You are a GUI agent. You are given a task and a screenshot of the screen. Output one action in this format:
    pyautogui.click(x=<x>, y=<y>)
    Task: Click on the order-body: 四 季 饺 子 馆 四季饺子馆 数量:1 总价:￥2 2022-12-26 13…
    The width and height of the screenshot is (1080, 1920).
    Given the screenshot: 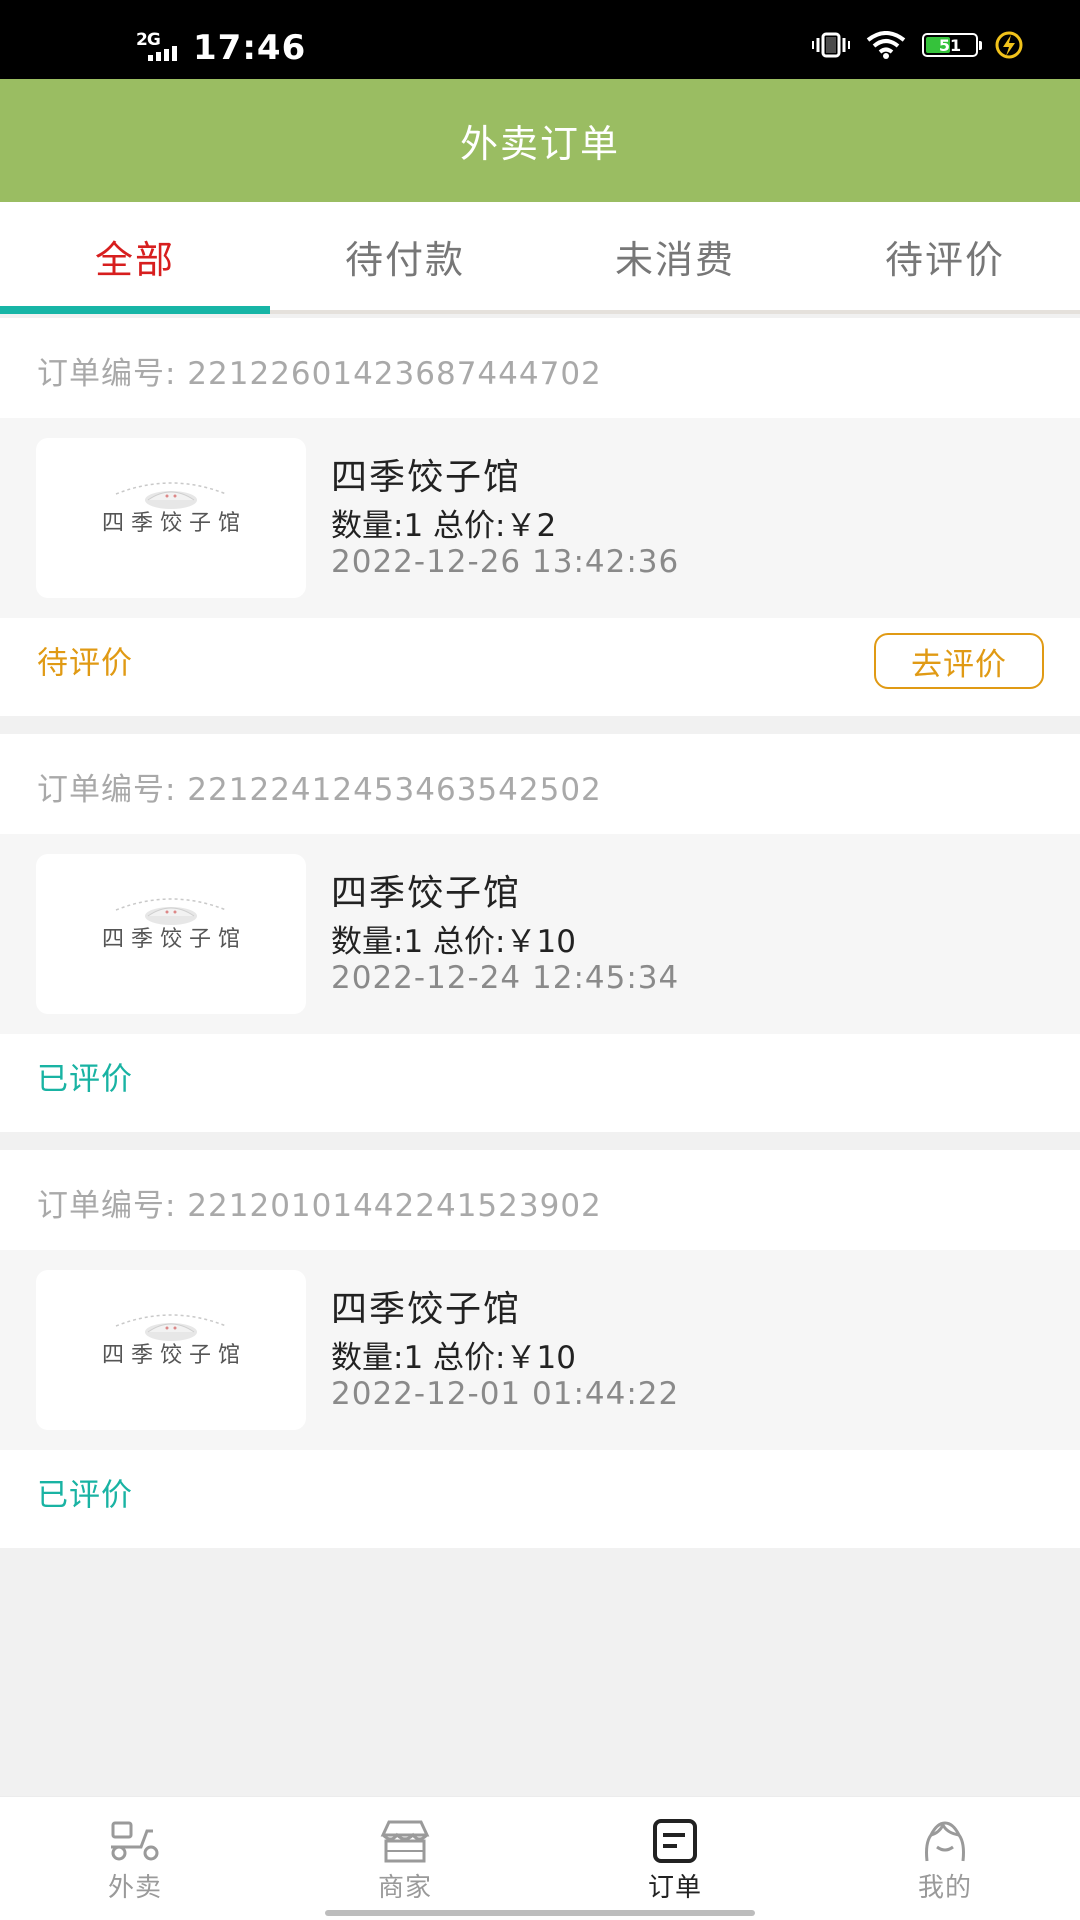 What is the action you would take?
    pyautogui.click(x=540, y=518)
    